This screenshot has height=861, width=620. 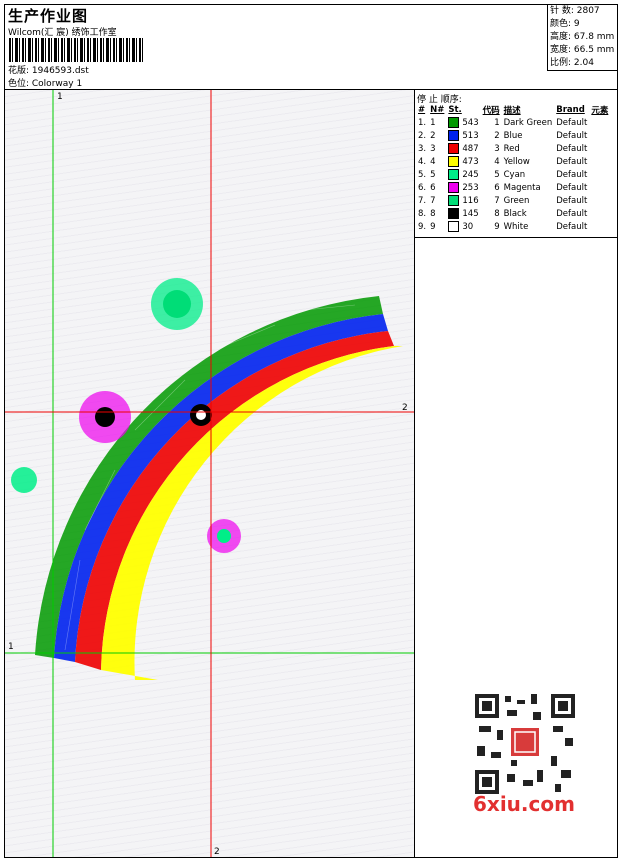 I want to click on stat-colors: 颜色: 9, so click(x=565, y=24).